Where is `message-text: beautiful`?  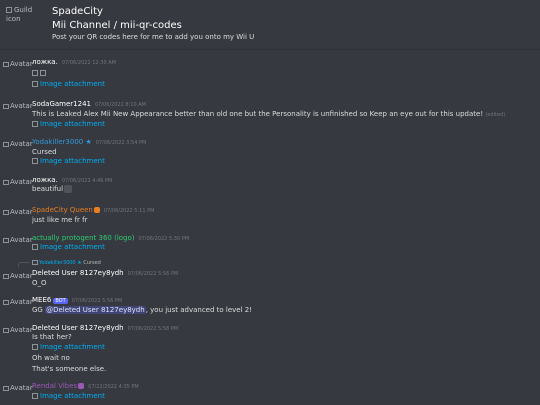 message-text: beautiful is located at coordinates (48, 189).